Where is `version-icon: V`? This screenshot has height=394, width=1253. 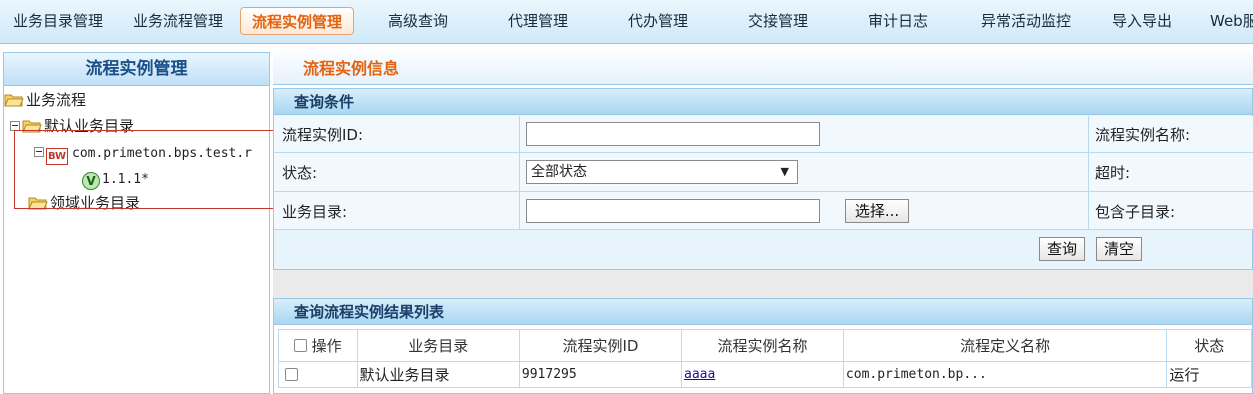 version-icon: V is located at coordinates (91, 181).